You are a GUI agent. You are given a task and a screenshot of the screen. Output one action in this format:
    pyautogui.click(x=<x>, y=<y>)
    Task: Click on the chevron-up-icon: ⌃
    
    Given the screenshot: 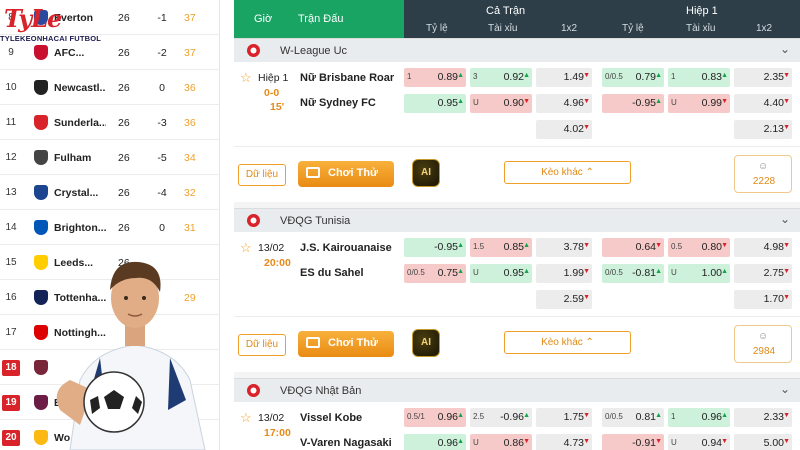 What is the action you would take?
    pyautogui.click(x=589, y=172)
    